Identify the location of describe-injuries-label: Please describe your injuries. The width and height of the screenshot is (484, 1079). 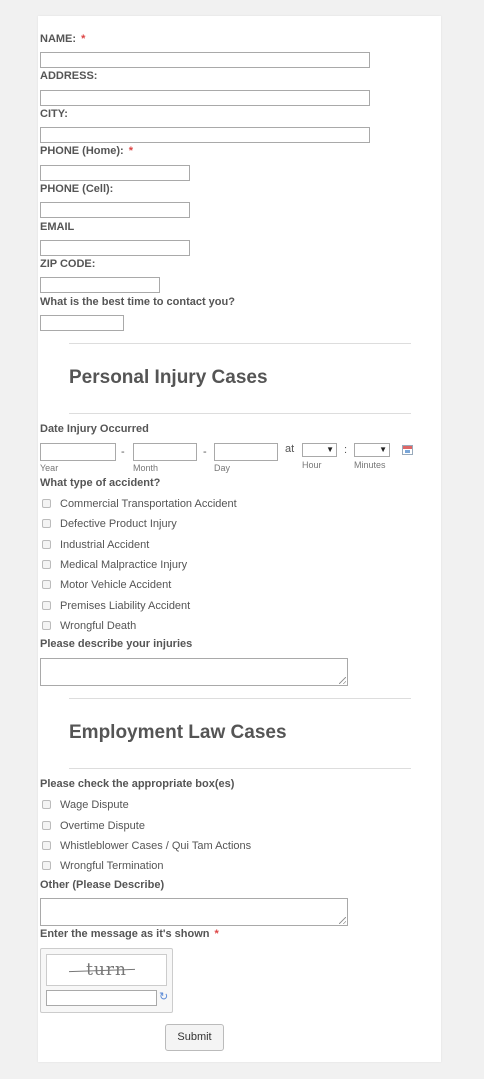
(116, 644).